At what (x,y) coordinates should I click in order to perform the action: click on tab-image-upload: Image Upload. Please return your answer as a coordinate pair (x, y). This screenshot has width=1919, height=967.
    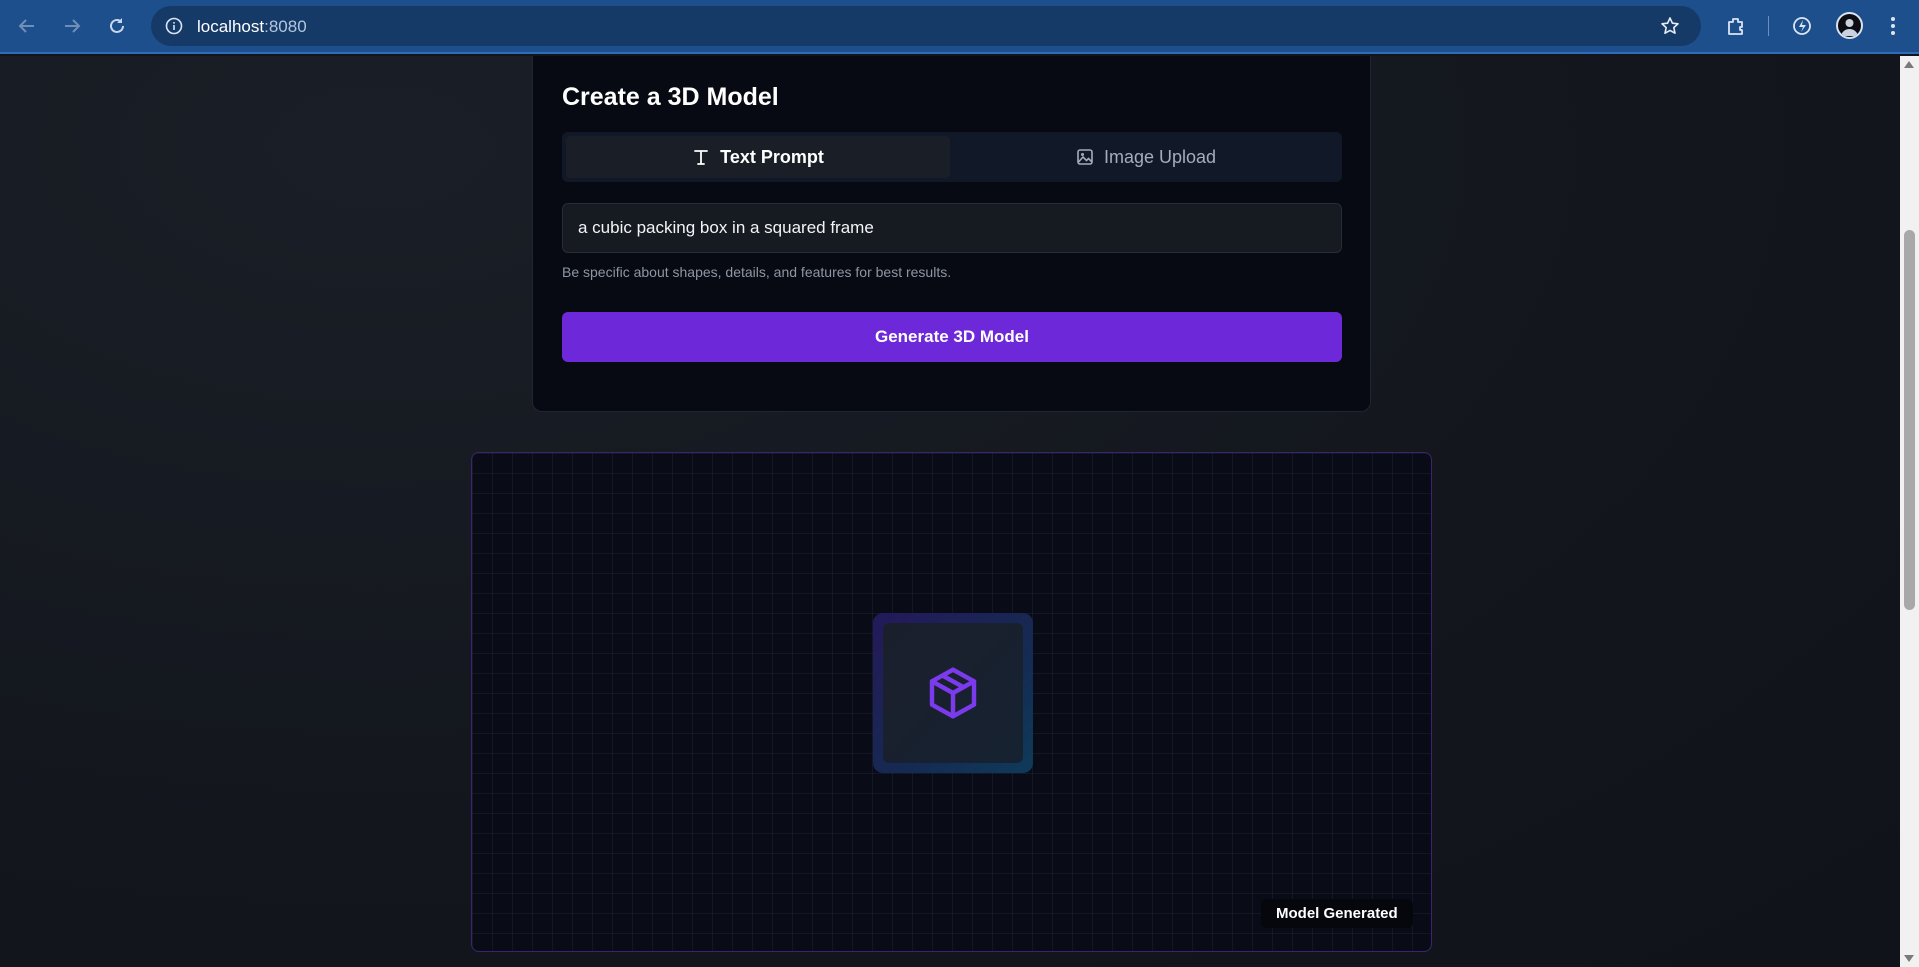
    Looking at the image, I should click on (1146, 157).